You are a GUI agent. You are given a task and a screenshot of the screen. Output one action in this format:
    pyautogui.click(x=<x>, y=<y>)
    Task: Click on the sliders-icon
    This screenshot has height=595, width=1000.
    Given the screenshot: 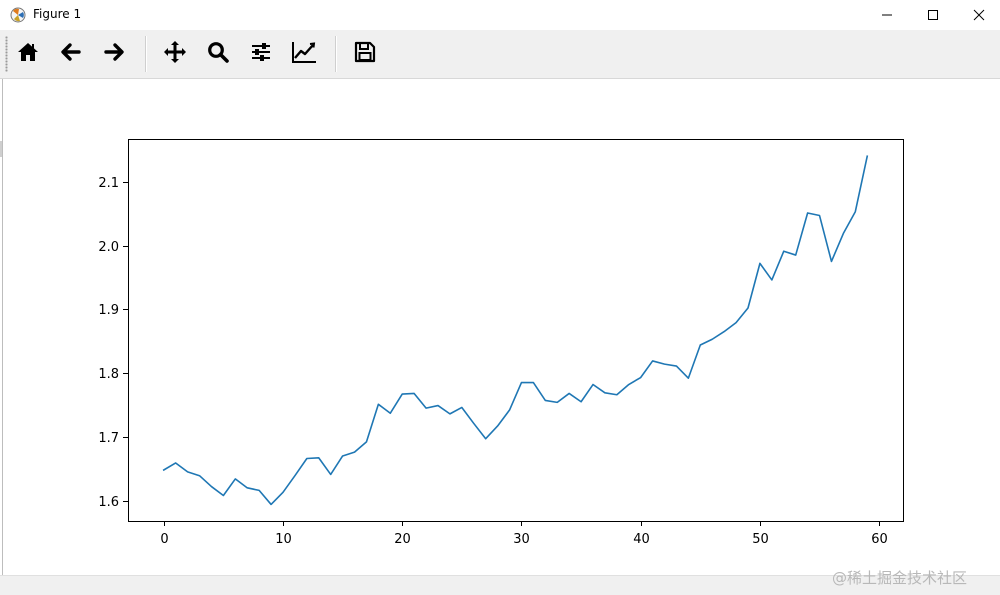 What is the action you would take?
    pyautogui.click(x=261, y=54)
    